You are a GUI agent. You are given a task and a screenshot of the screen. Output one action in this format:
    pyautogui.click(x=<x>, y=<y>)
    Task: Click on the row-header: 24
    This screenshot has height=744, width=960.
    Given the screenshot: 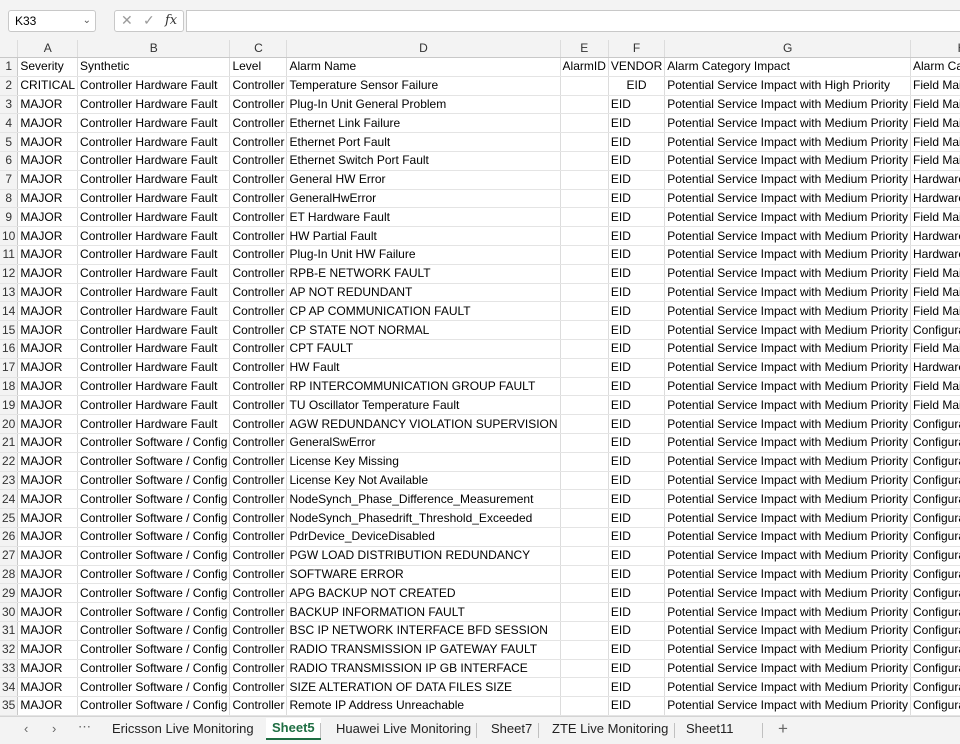 What is the action you would take?
    pyautogui.click(x=9, y=499)
    